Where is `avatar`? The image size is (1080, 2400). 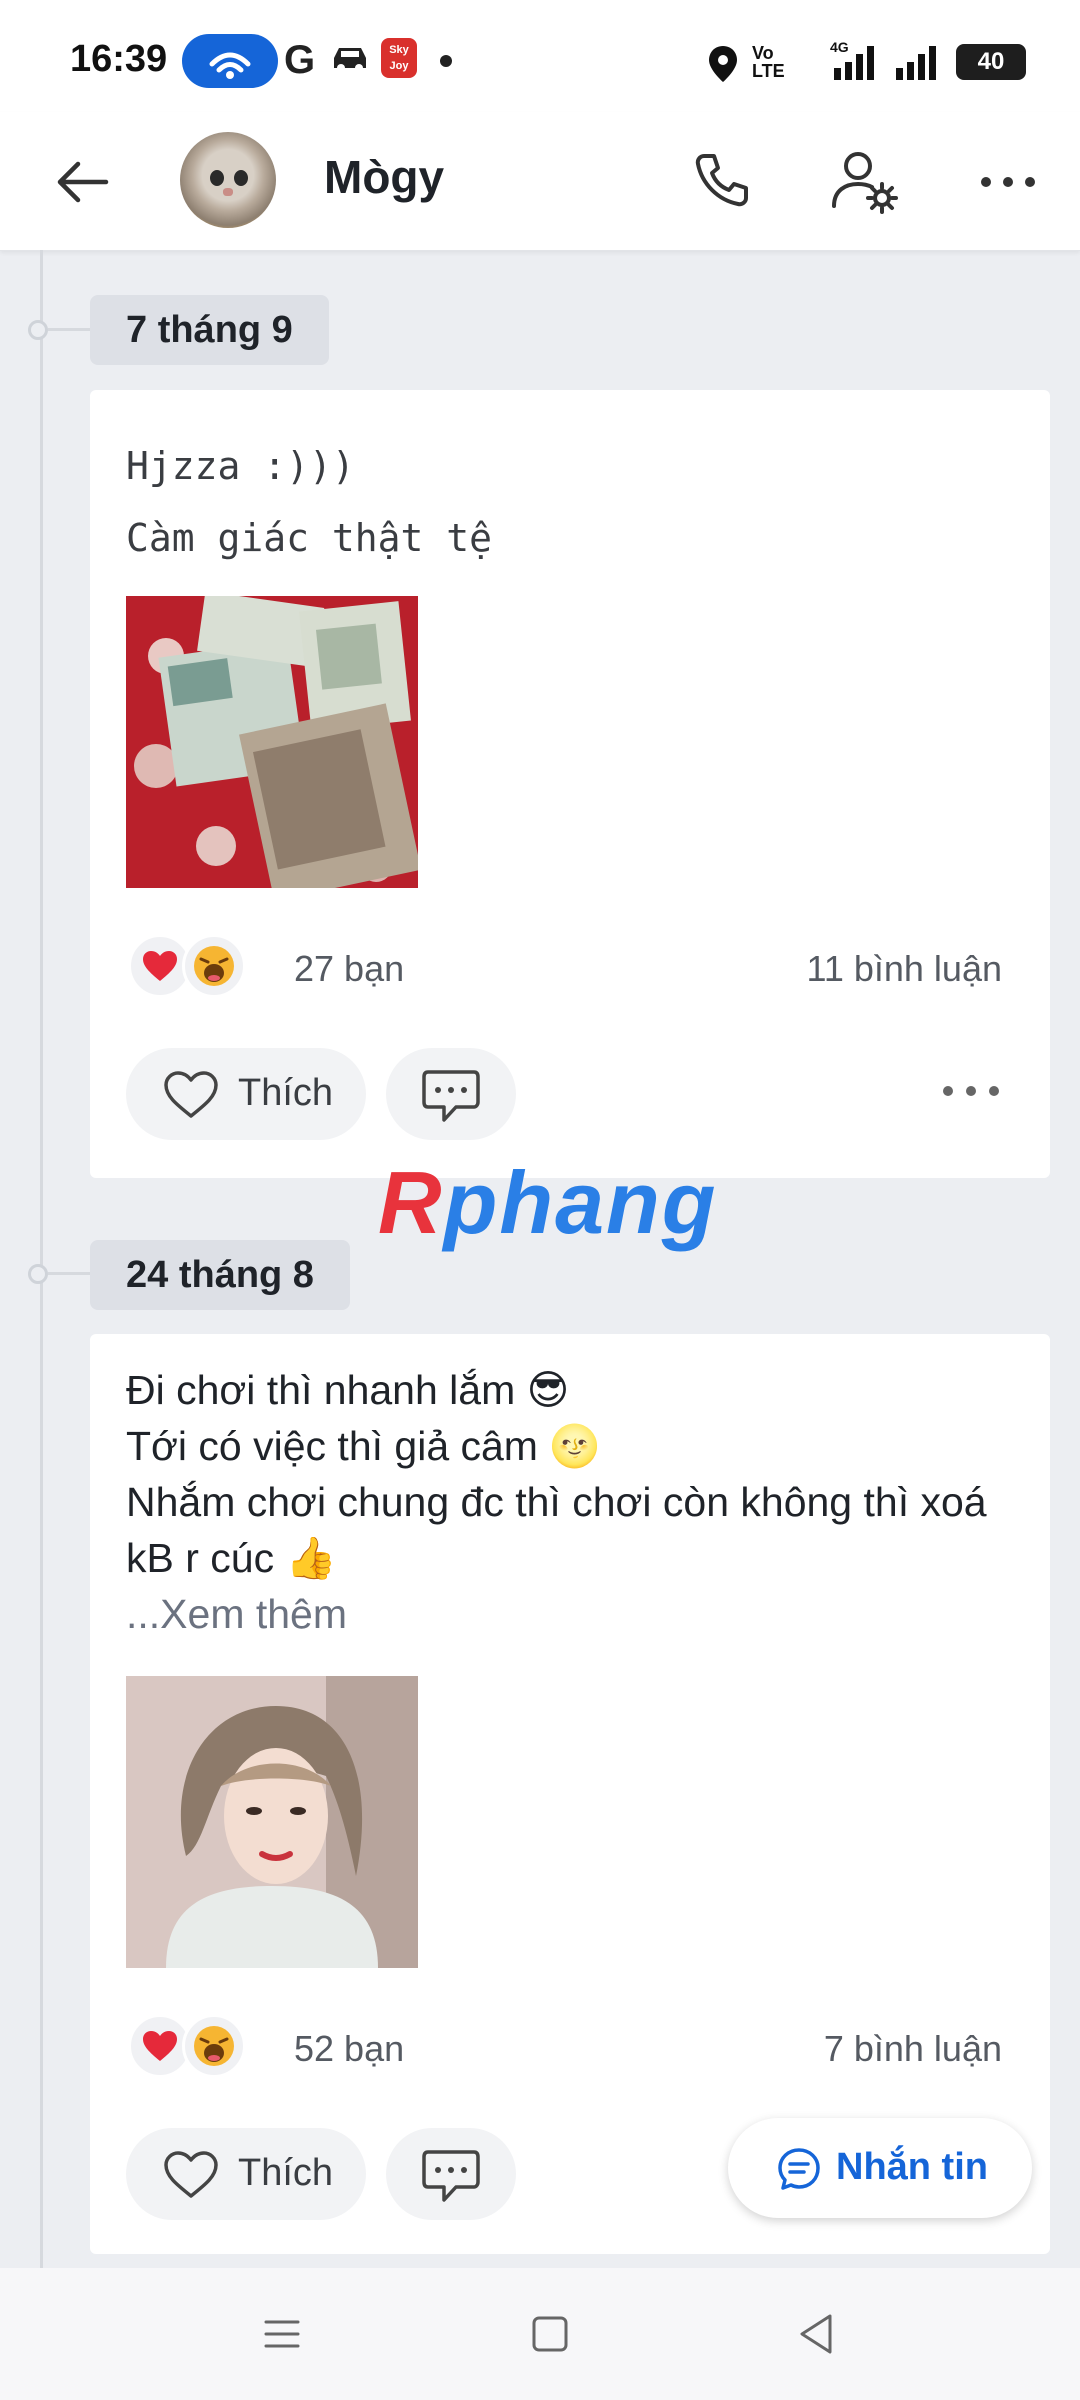
avatar is located at coordinates (228, 180).